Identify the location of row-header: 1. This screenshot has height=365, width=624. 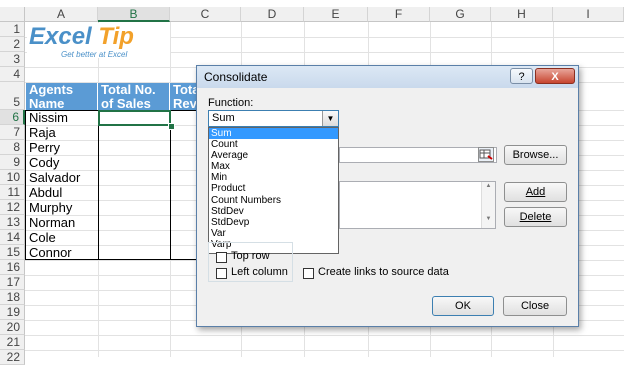
(12, 29).